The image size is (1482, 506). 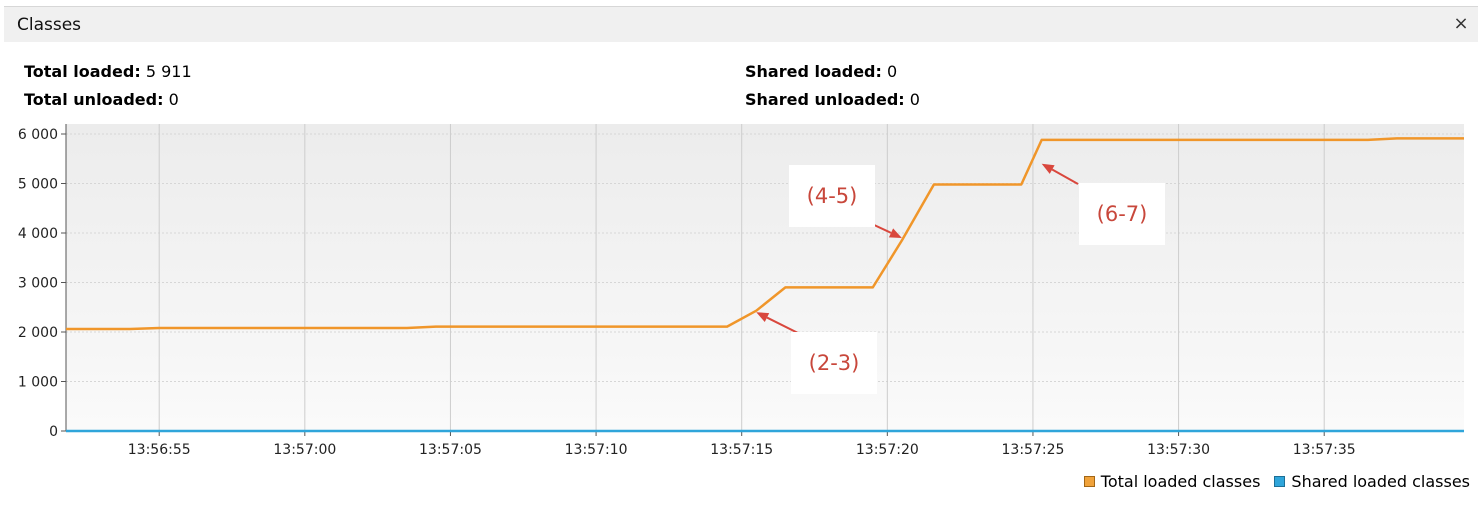 I want to click on y-tick-label: 2 000, so click(x=38, y=333).